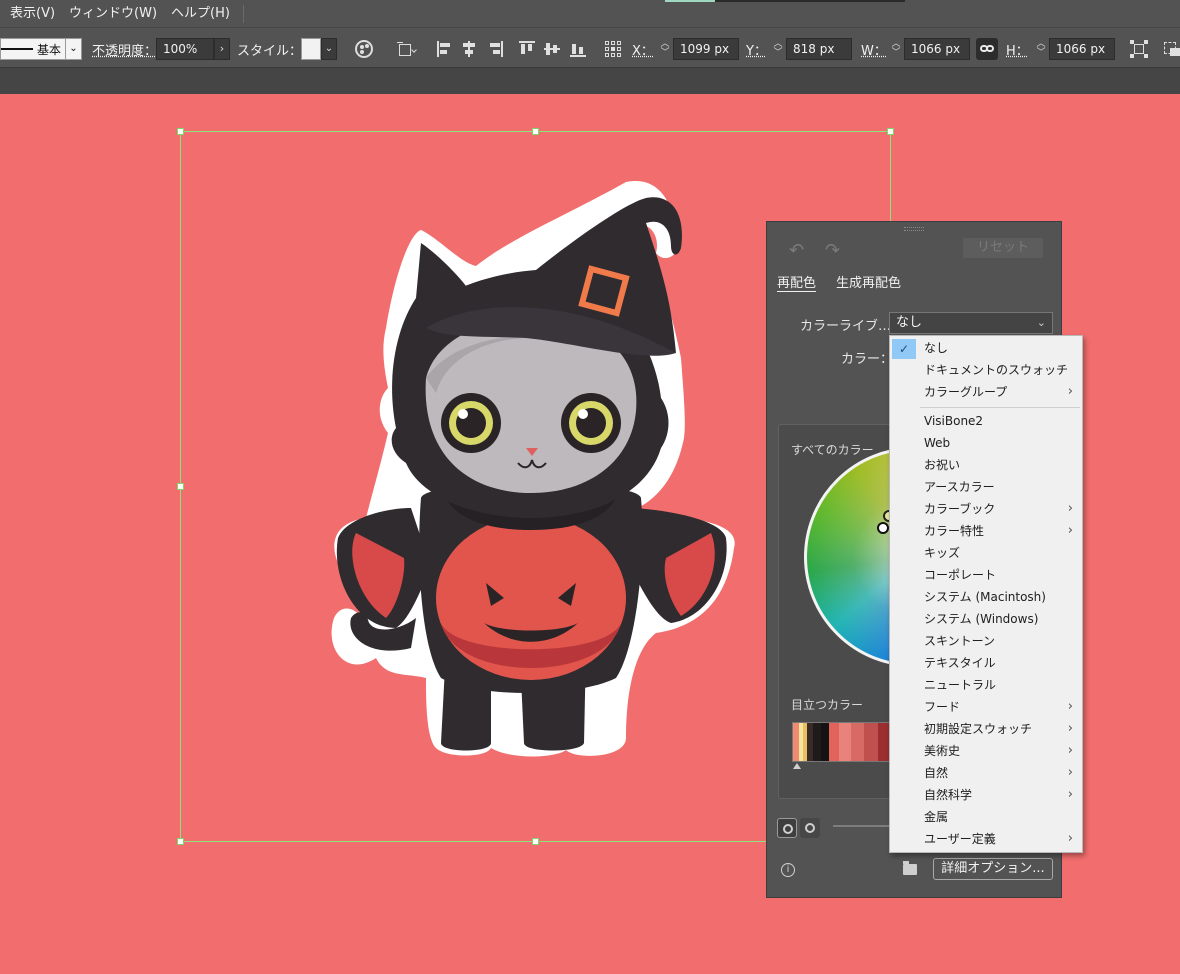  I want to click on menu-window: ウィンドウ(W), so click(113, 13).